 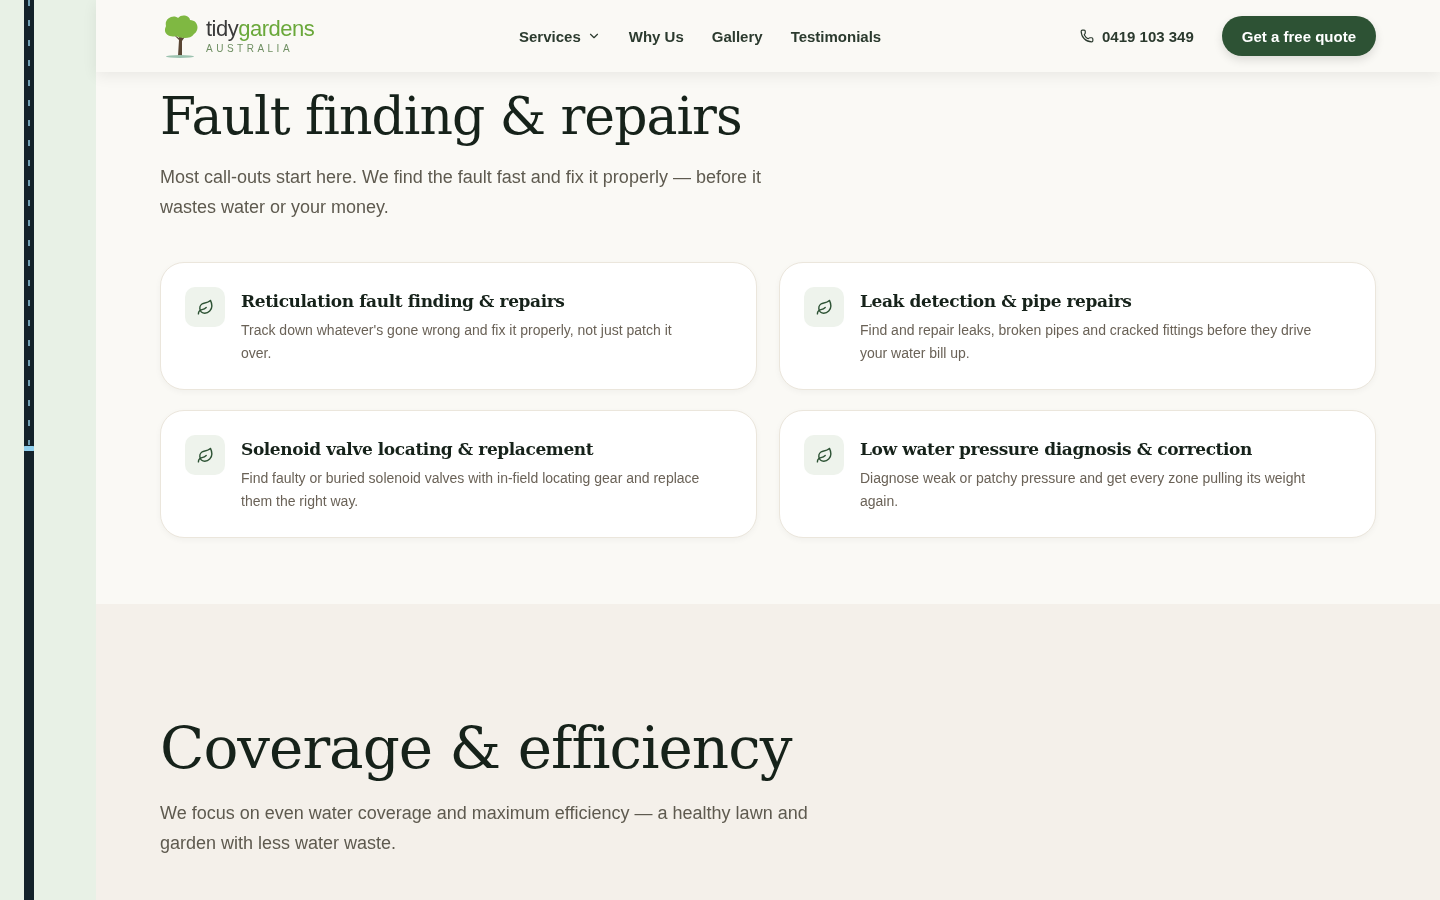 What do you see at coordinates (1086, 342) in the screenshot?
I see `card-text: Find and repair leaks, broken pipes and cracked fittings before they drive your water bill up.` at bounding box center [1086, 342].